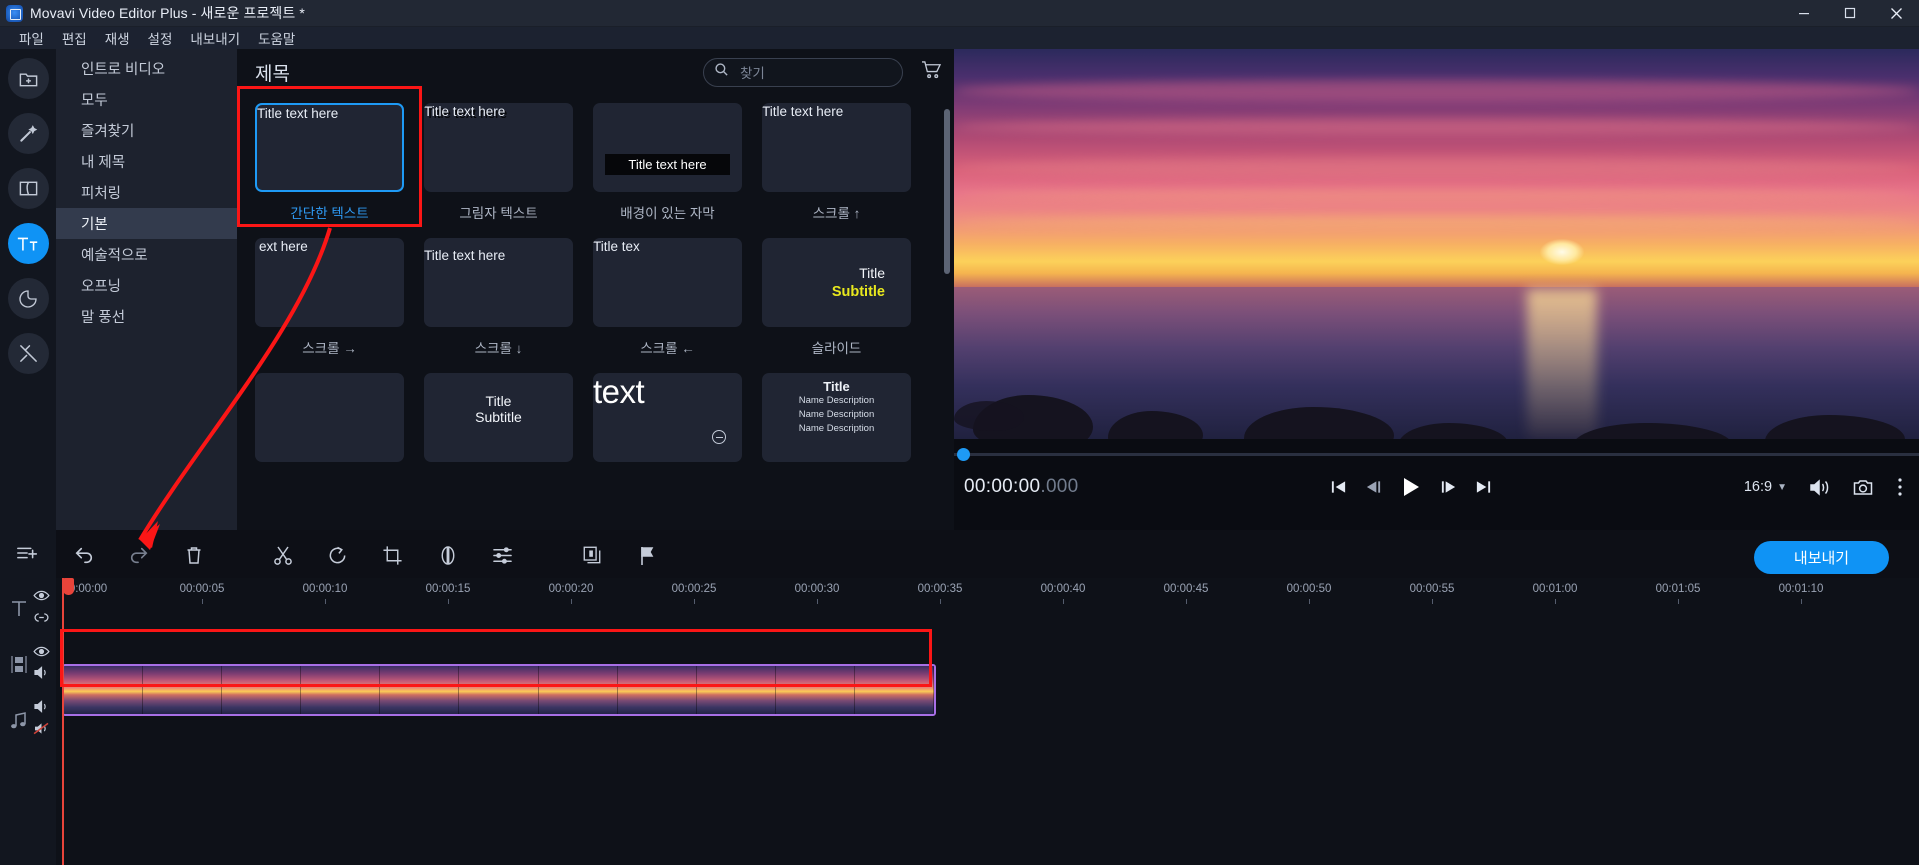 Image resolution: width=1919 pixels, height=865 pixels. I want to click on aspect-ratio-selector: 16:9 ▼, so click(1765, 487).